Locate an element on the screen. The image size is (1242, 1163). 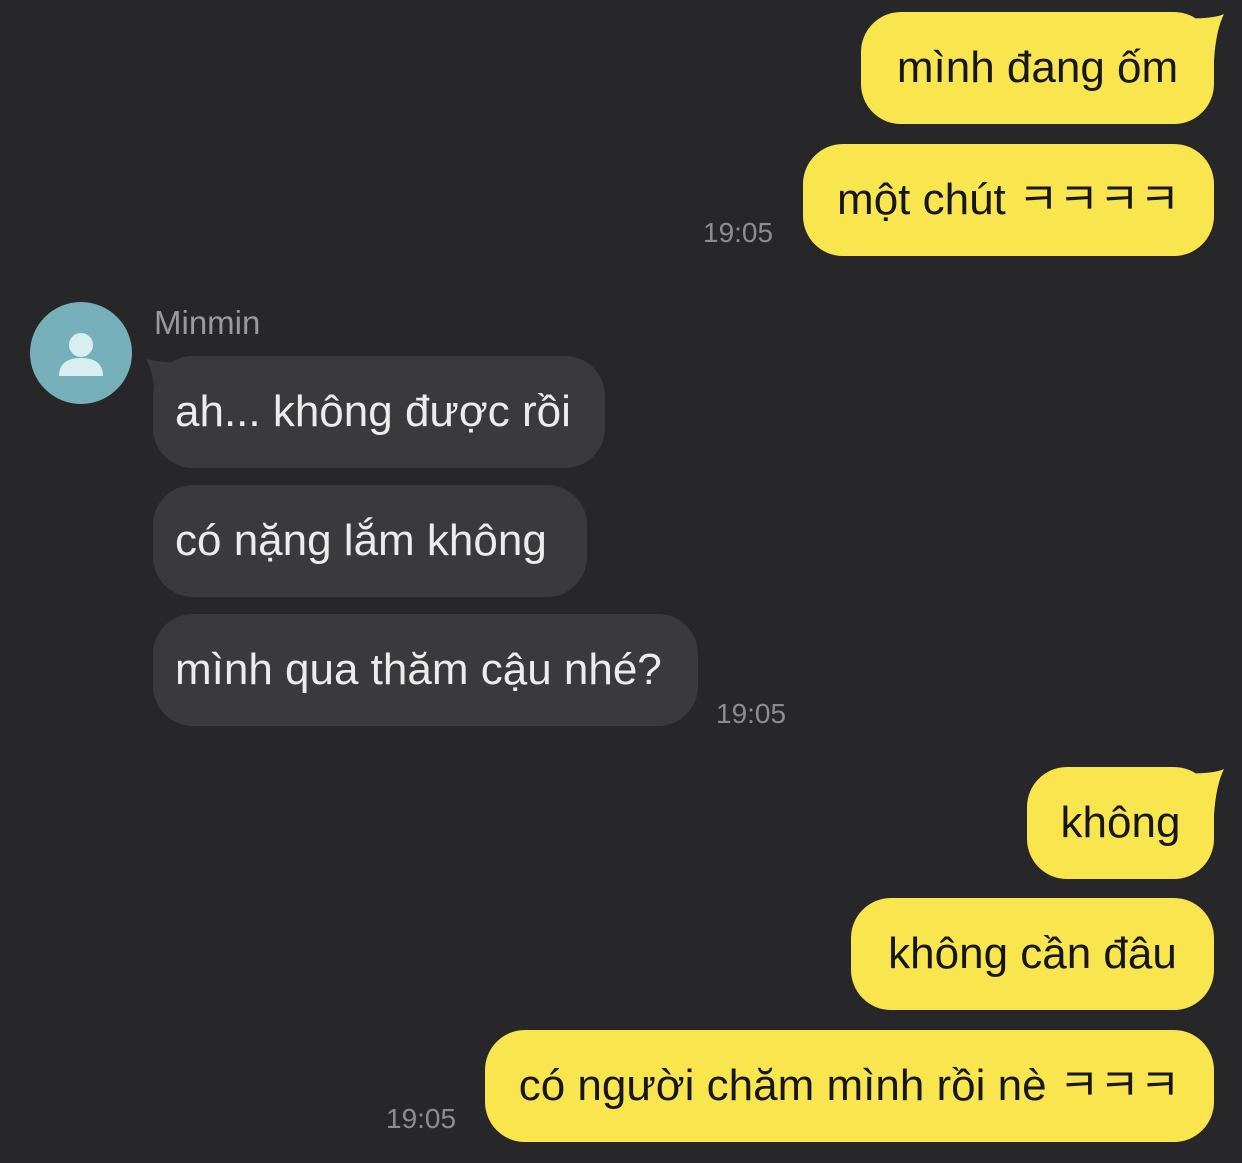
message-text: có nặng lắm không is located at coordinates (361, 540).